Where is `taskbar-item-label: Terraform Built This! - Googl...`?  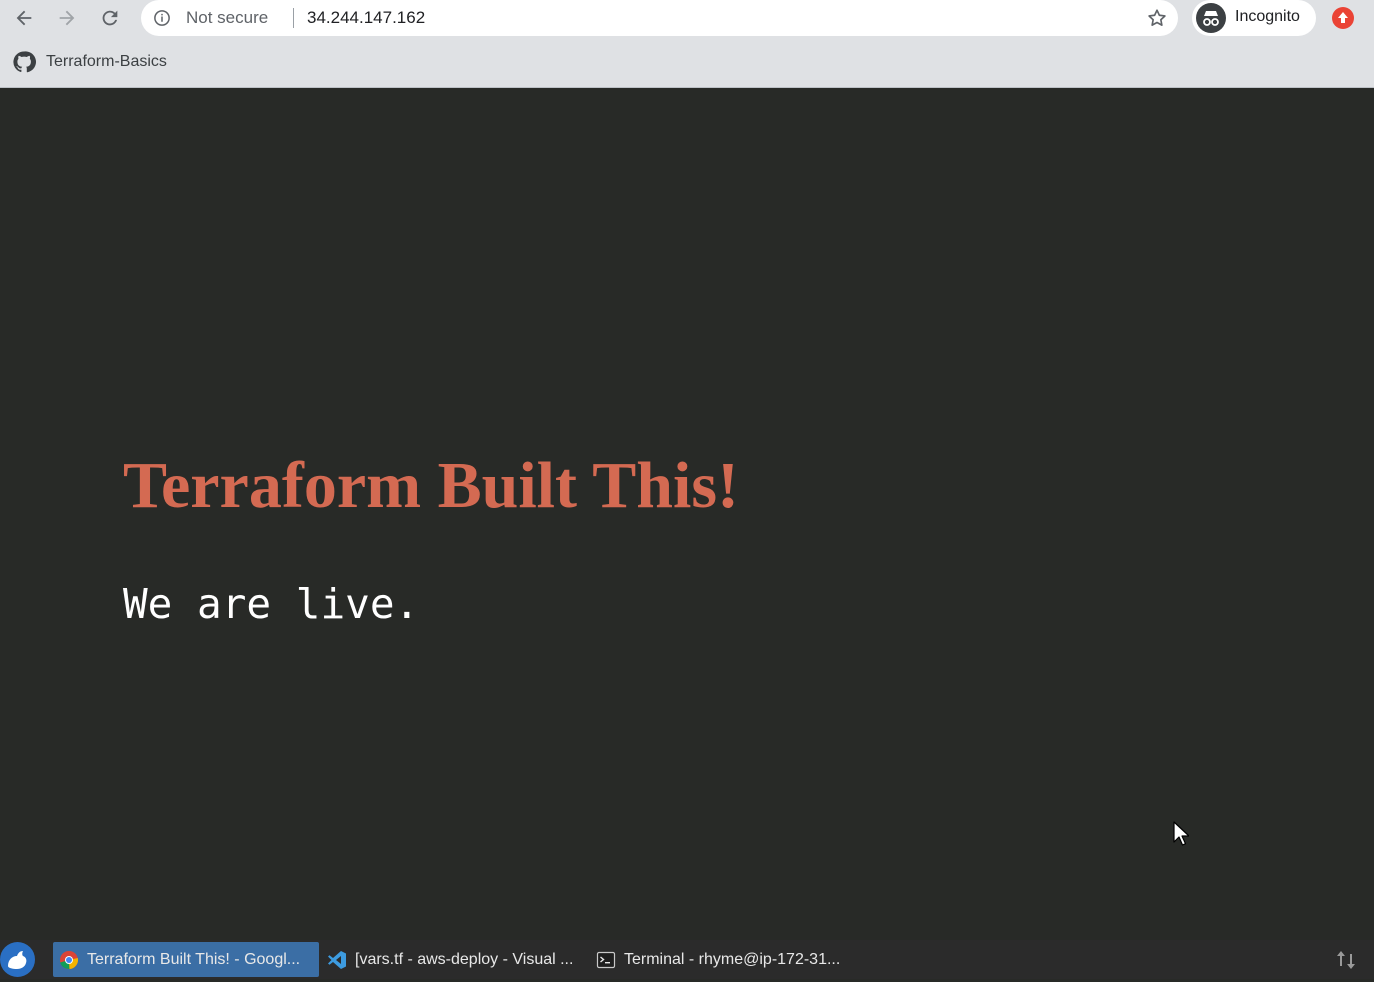 taskbar-item-label: Terraform Built This! - Googl... is located at coordinates (194, 959).